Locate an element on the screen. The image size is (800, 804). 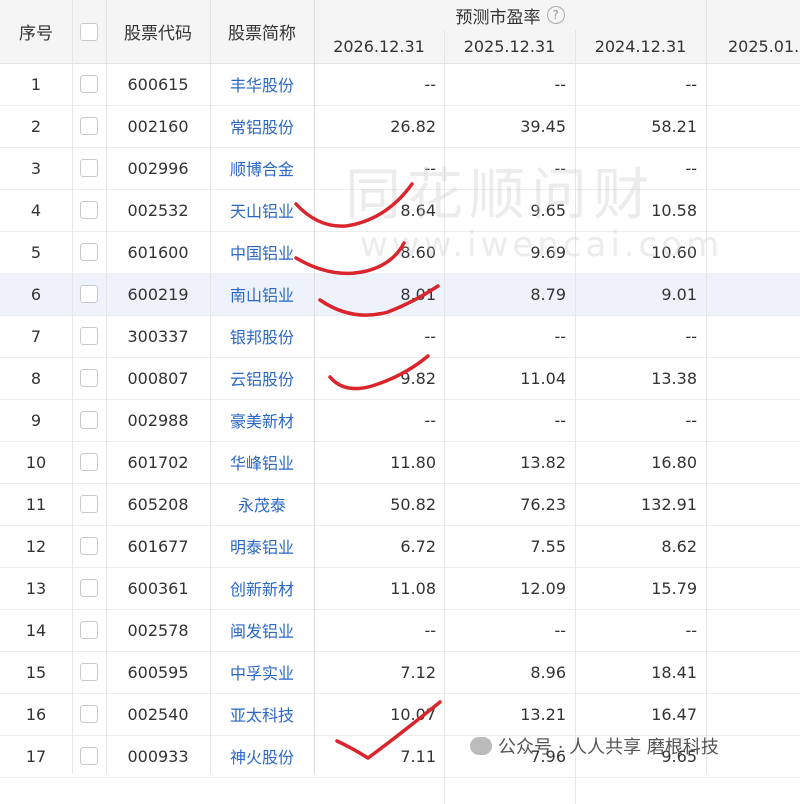
stock-name-link: 南山铝业 is located at coordinates (262, 294).